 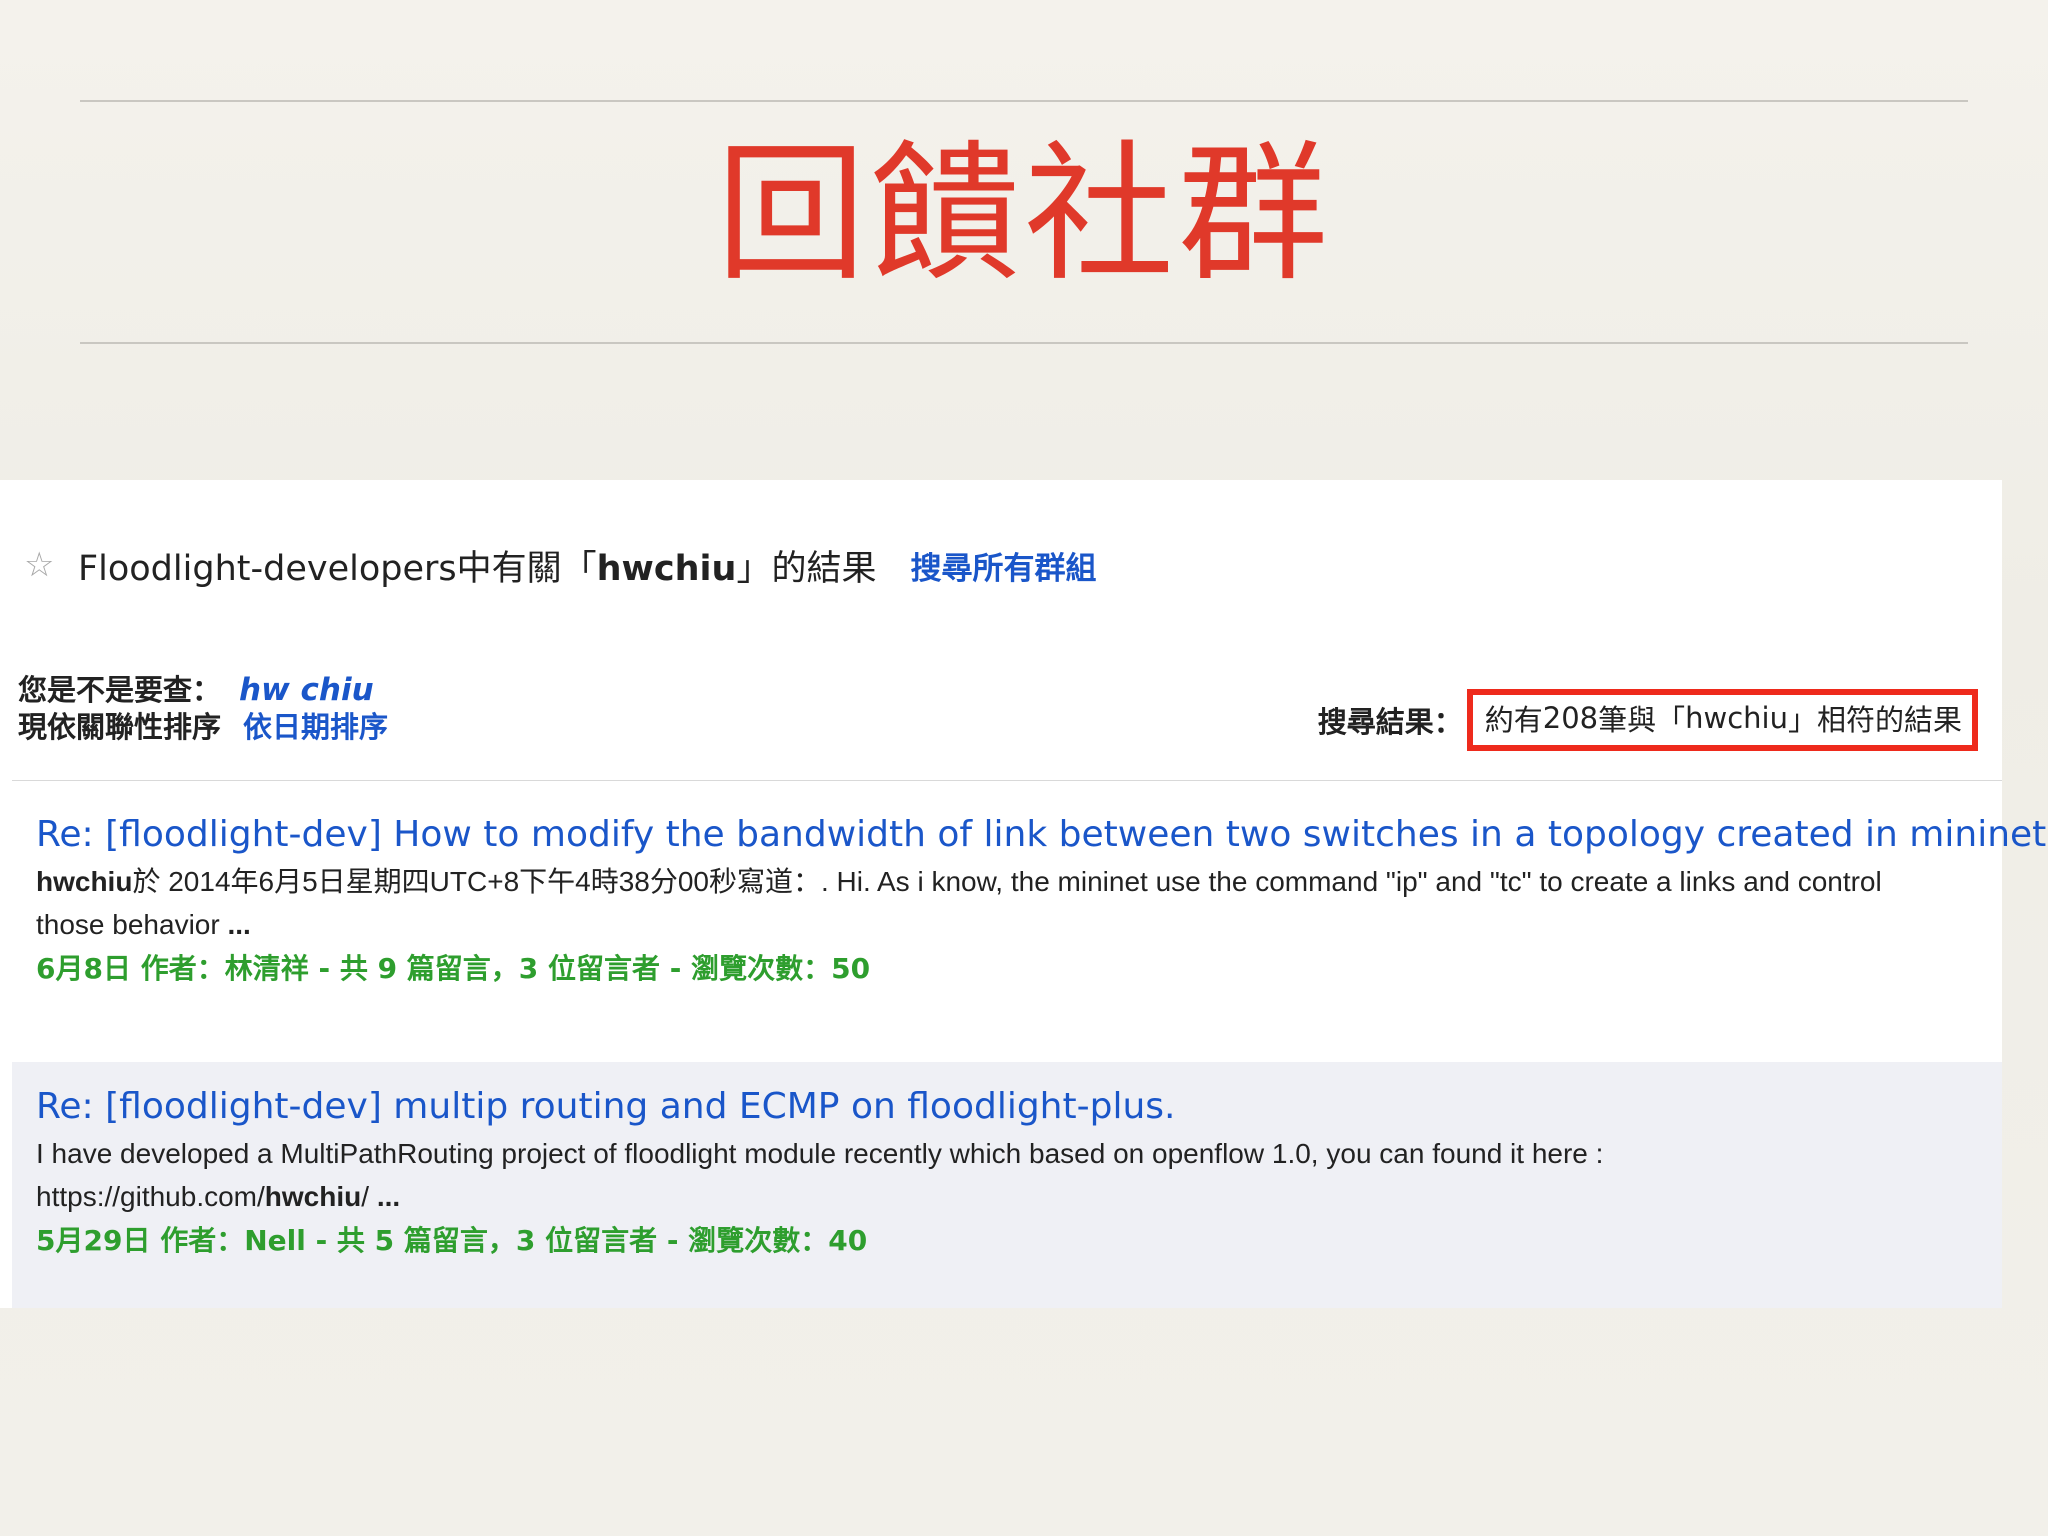 I want to click on top-rule, so click(x=1024, y=101).